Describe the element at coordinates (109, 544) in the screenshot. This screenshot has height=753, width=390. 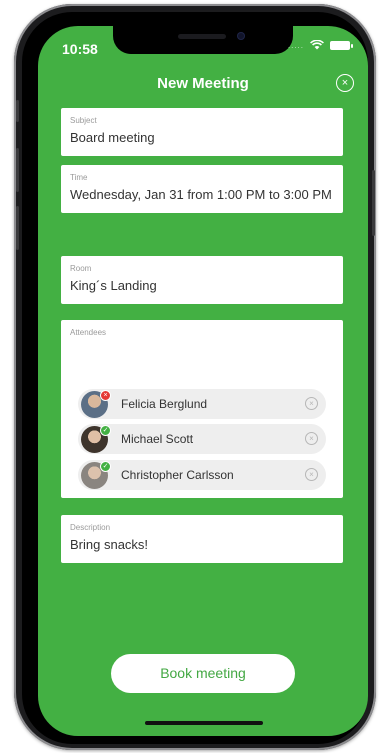
I see `description-value: Bring snacks!` at that location.